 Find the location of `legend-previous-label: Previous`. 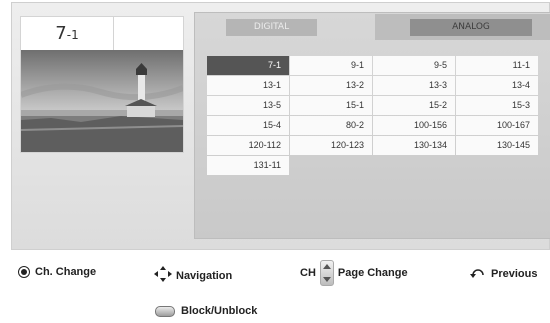

legend-previous-label: Previous is located at coordinates (514, 273).